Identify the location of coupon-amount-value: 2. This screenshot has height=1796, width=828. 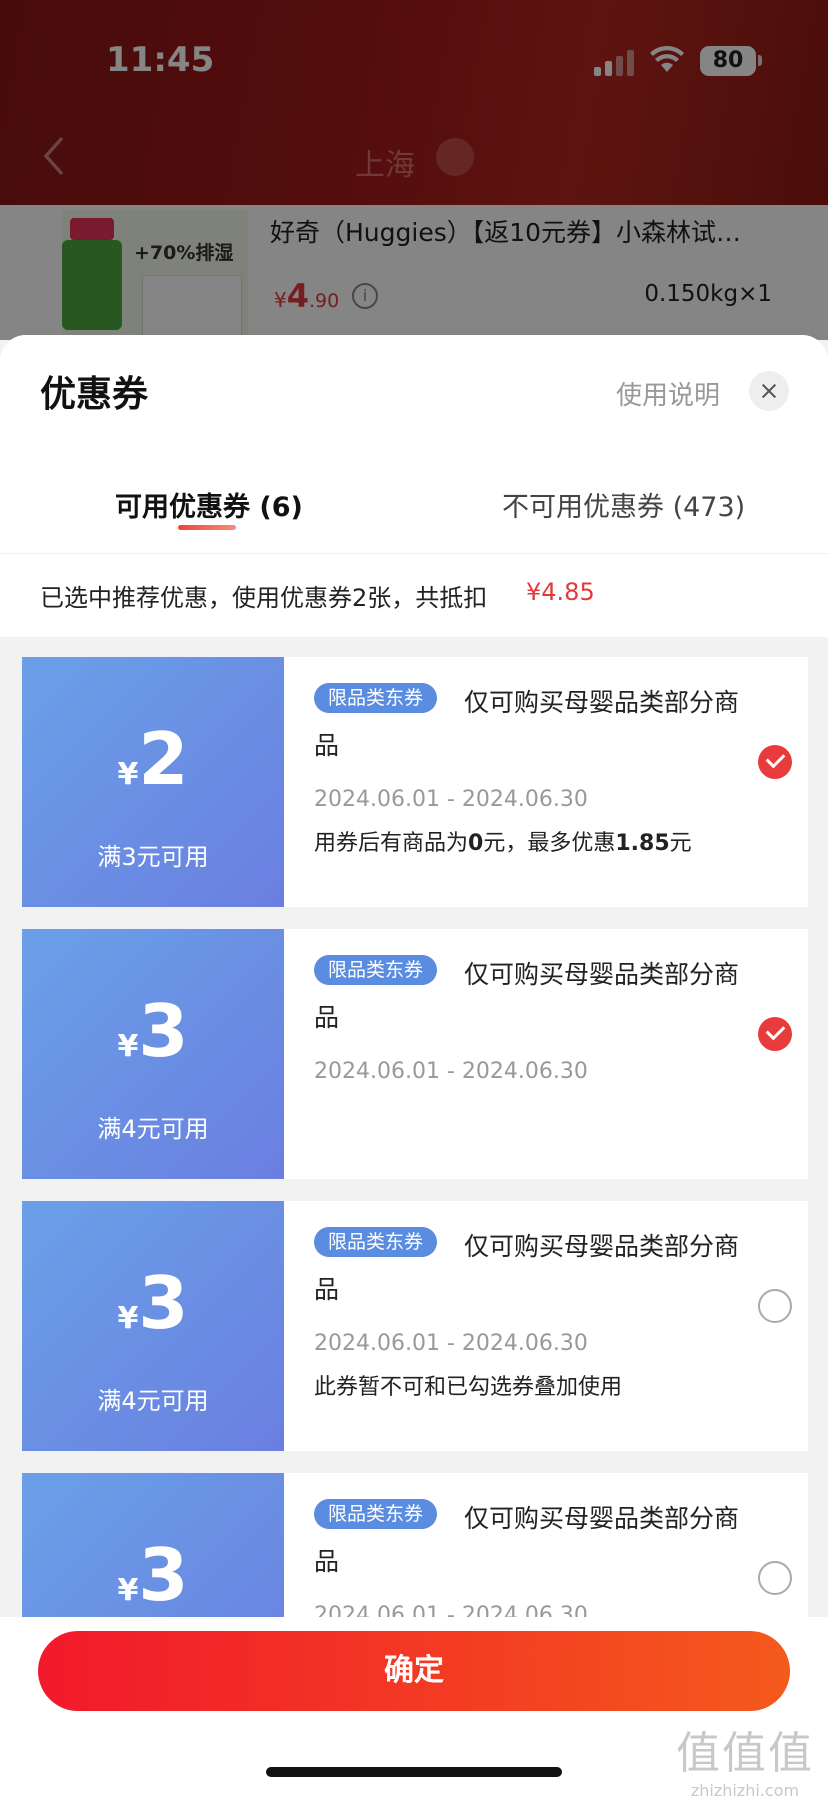
(163, 759).